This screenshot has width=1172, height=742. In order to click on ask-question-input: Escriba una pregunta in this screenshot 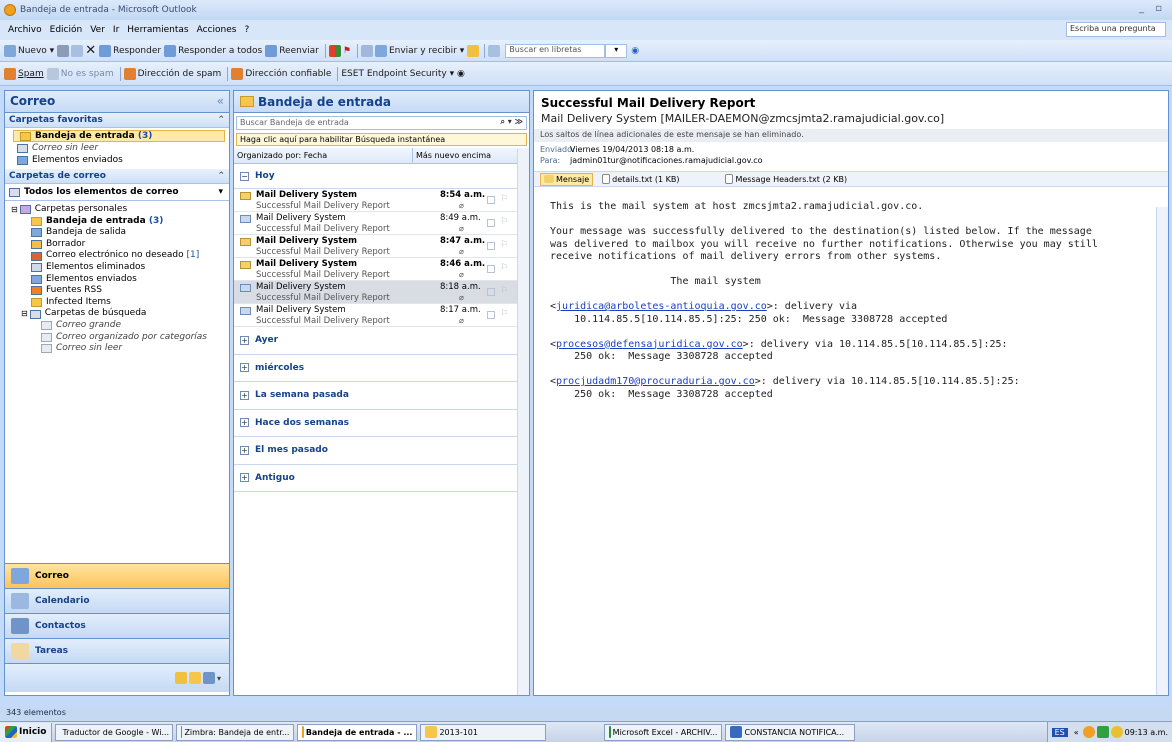, I will do `click(1116, 29)`.